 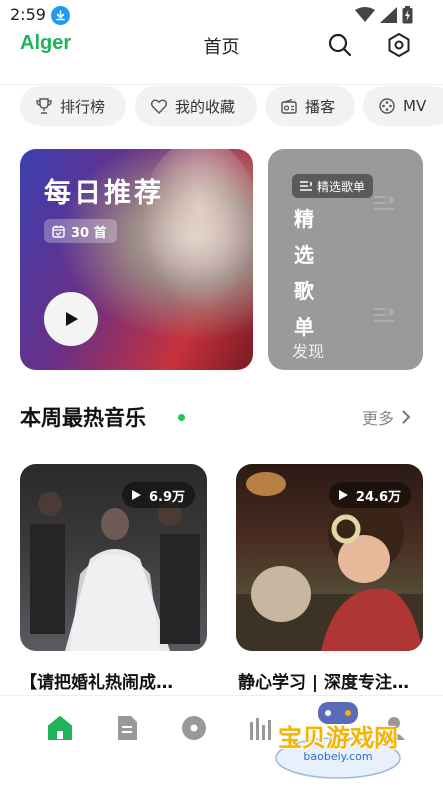 I want to click on featured-tag-label: 精选歌单, so click(x=341, y=186).